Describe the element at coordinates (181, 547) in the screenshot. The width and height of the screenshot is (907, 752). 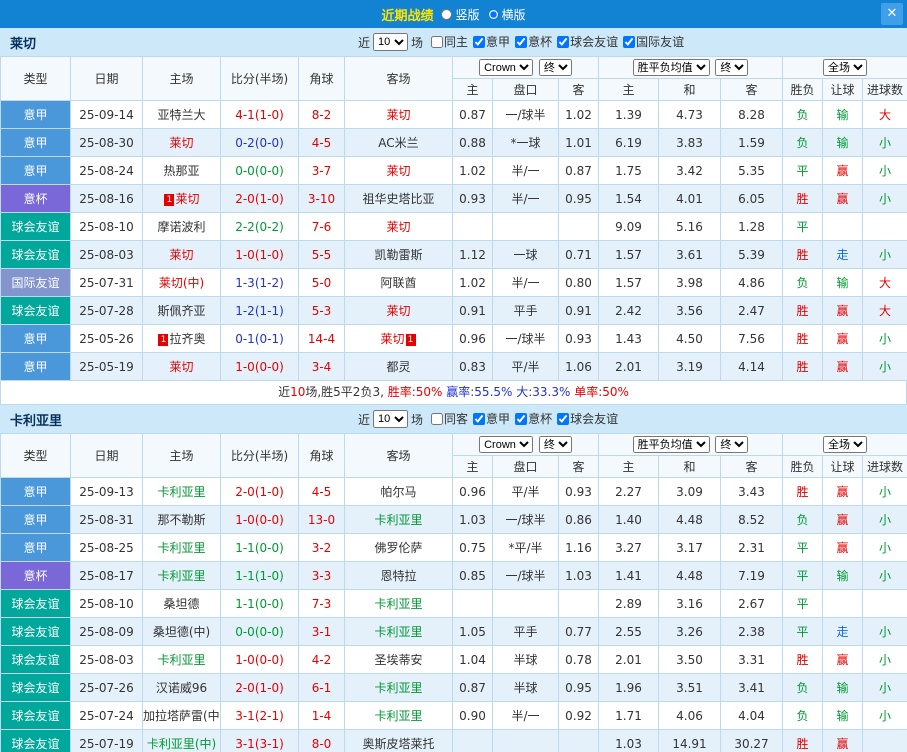
I see `home-team: 卡利亚里` at that location.